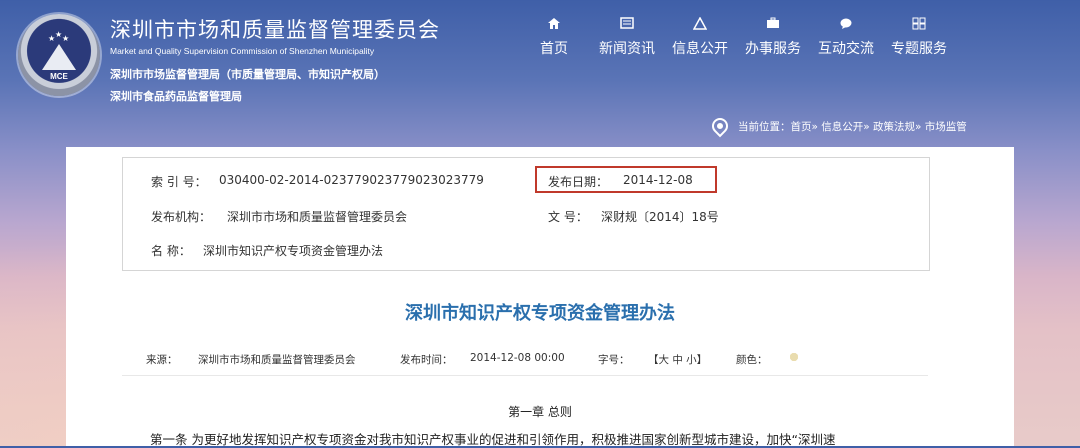 The width and height of the screenshot is (1080, 448). I want to click on main-nav: 首页 新闻资讯 信息公开 办事服务 互动交流 专题服务, so click(737, 36).